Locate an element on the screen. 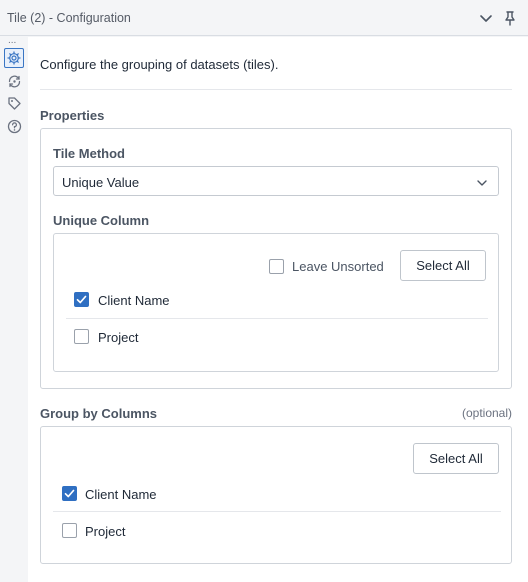  leave-unsorted-checkbox is located at coordinates (276, 266).